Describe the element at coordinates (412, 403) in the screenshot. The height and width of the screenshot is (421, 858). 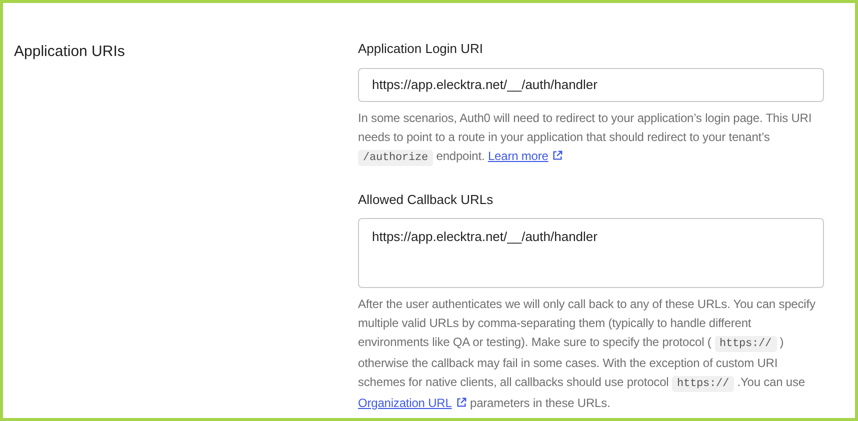
I see `help-link: Organization URL` at that location.